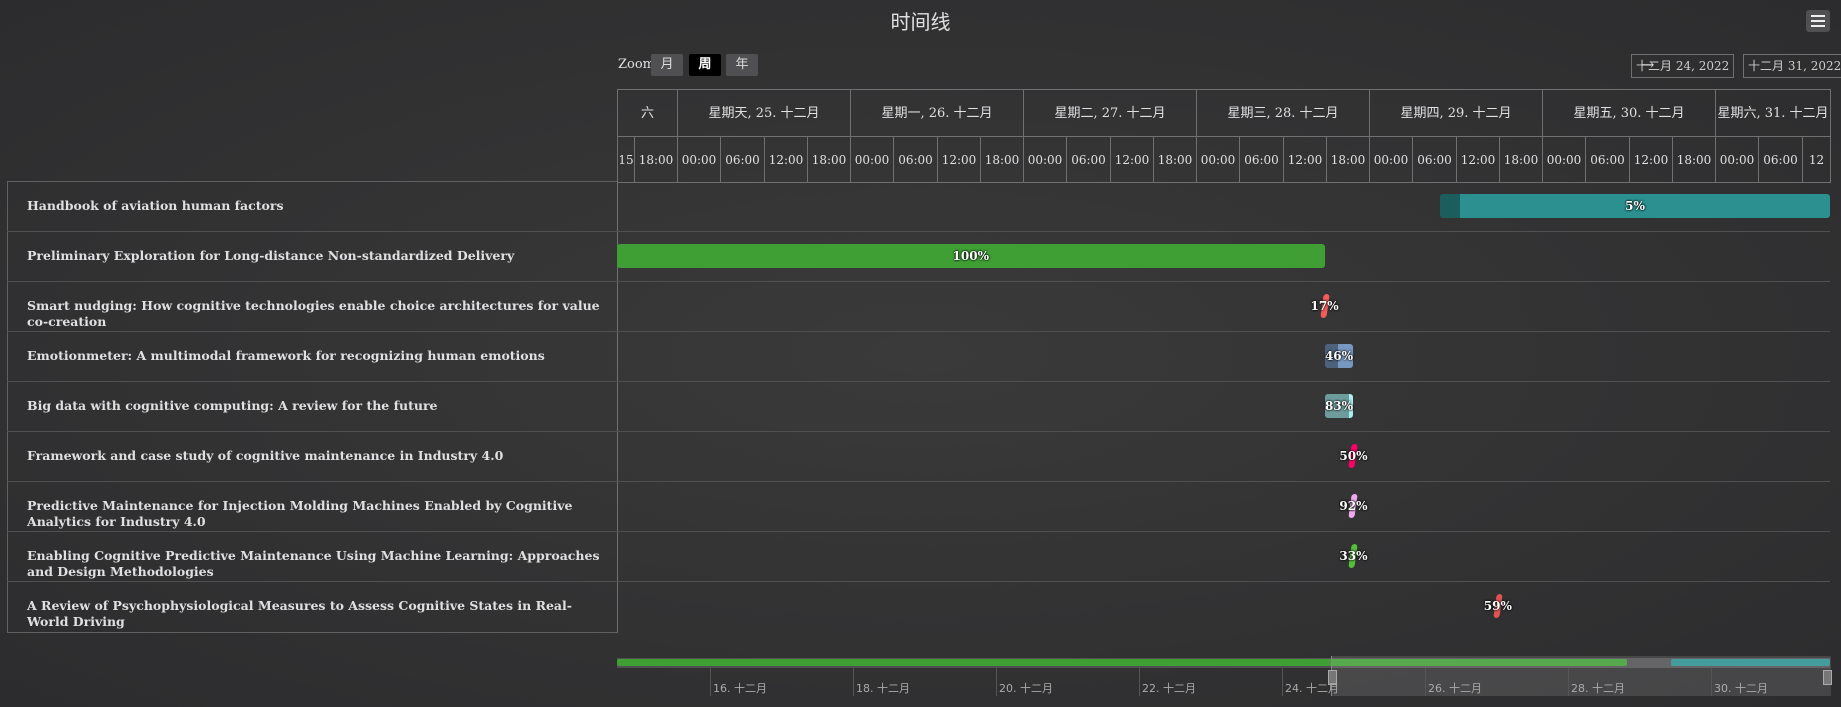 The image size is (1841, 707). Describe the element at coordinates (637, 64) in the screenshot. I see `zoom-label: Zoom` at that location.